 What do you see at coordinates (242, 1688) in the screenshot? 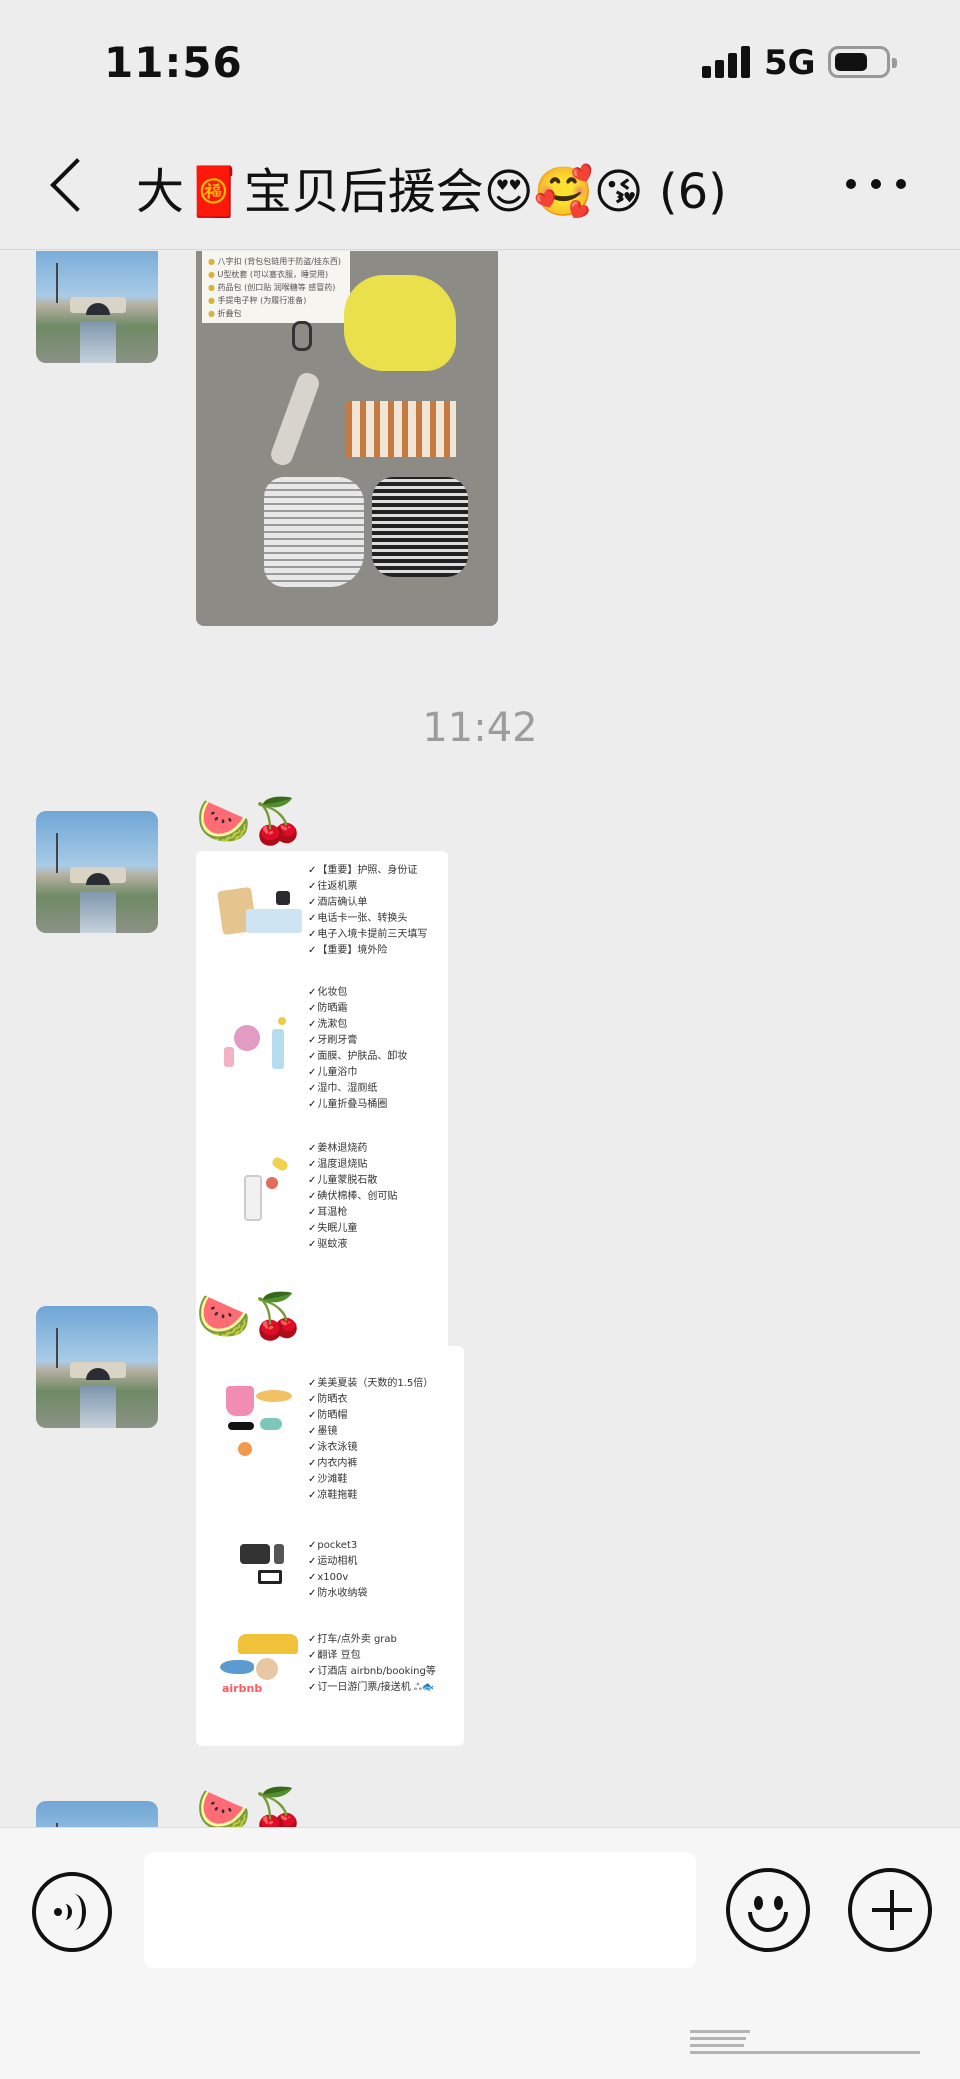
I see `airbnb-logo: airbnb` at bounding box center [242, 1688].